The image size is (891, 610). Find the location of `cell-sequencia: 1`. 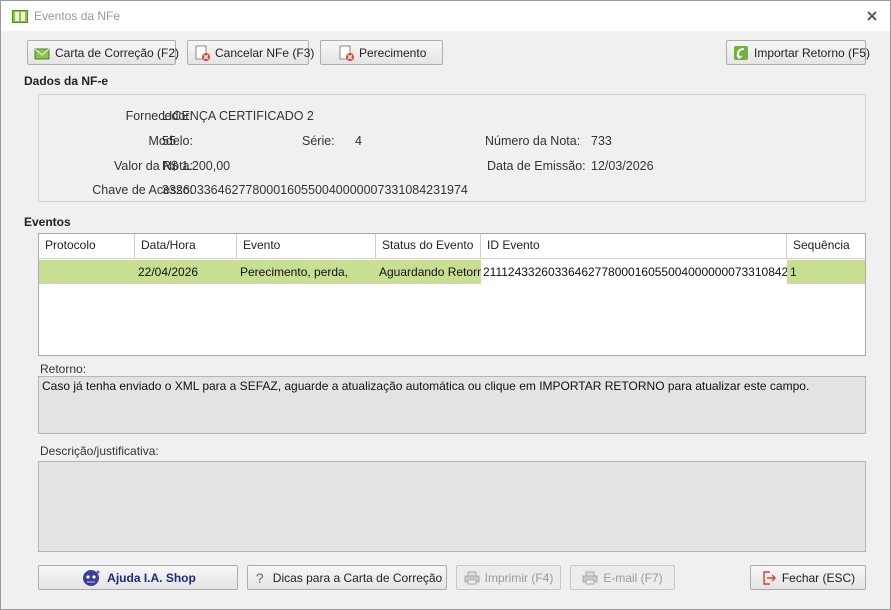

cell-sequencia: 1 is located at coordinates (826, 272).